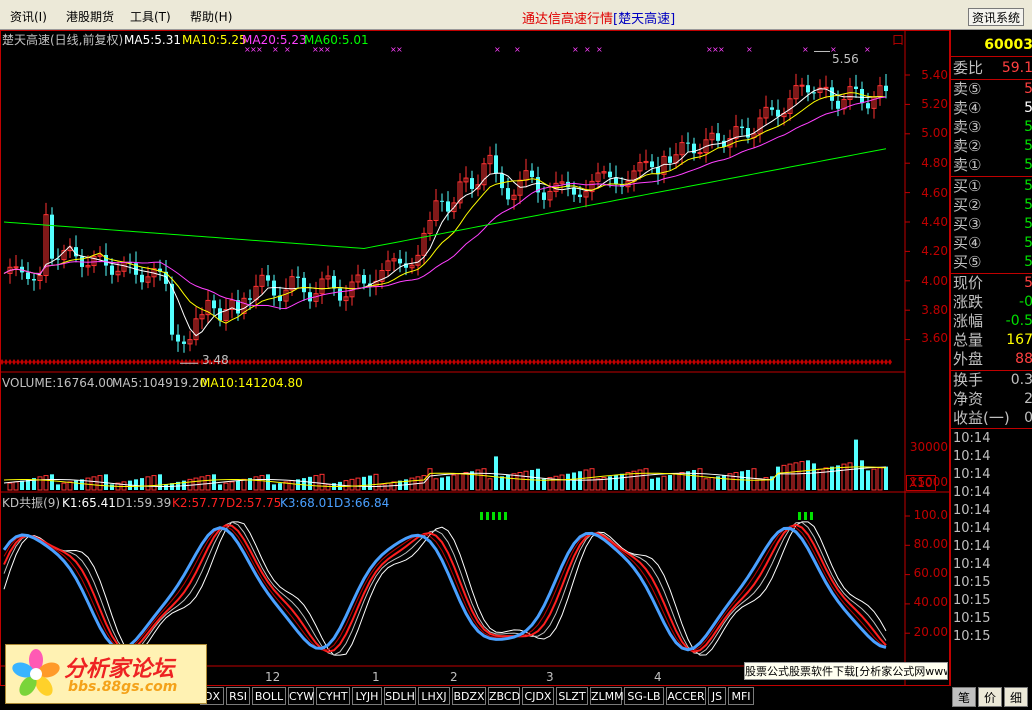 The width and height of the screenshot is (1032, 710). What do you see at coordinates (434, 696) in the screenshot?
I see `tab-indicator: LHXJ` at bounding box center [434, 696].